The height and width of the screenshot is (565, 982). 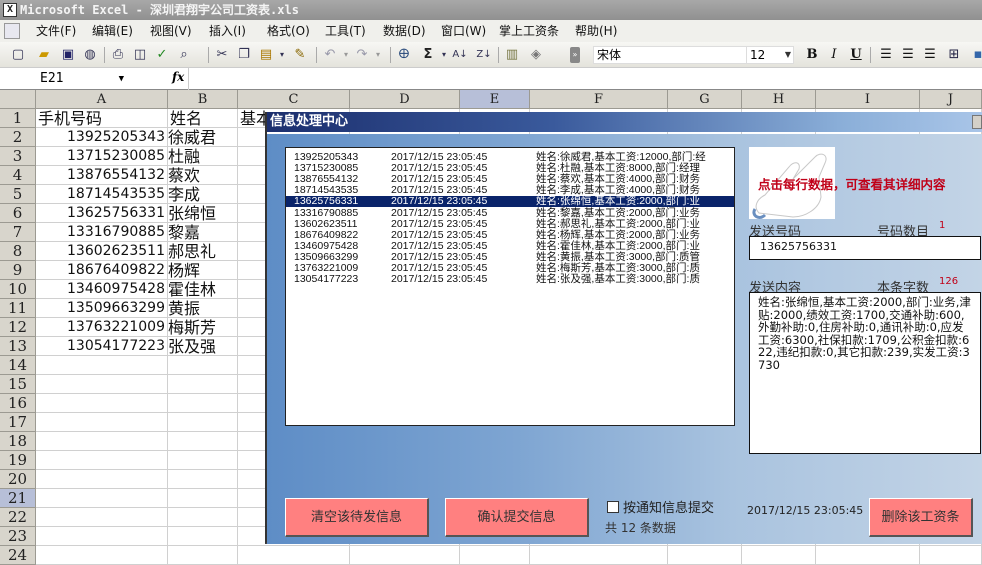 What do you see at coordinates (102, 441) in the screenshot?
I see `cell-A18` at bounding box center [102, 441].